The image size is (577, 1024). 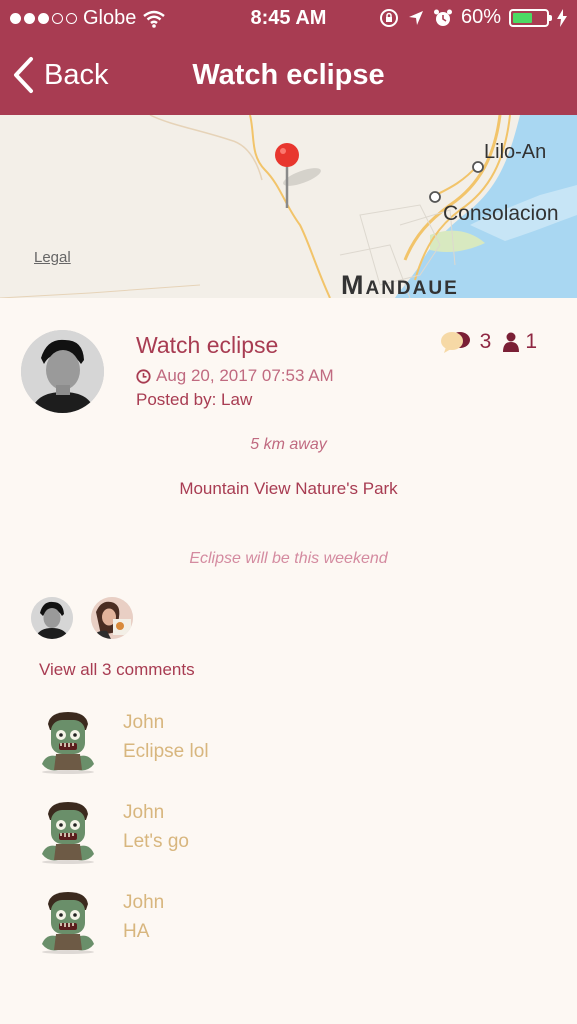 I want to click on comment-text: Eclipse lol, so click(x=166, y=751).